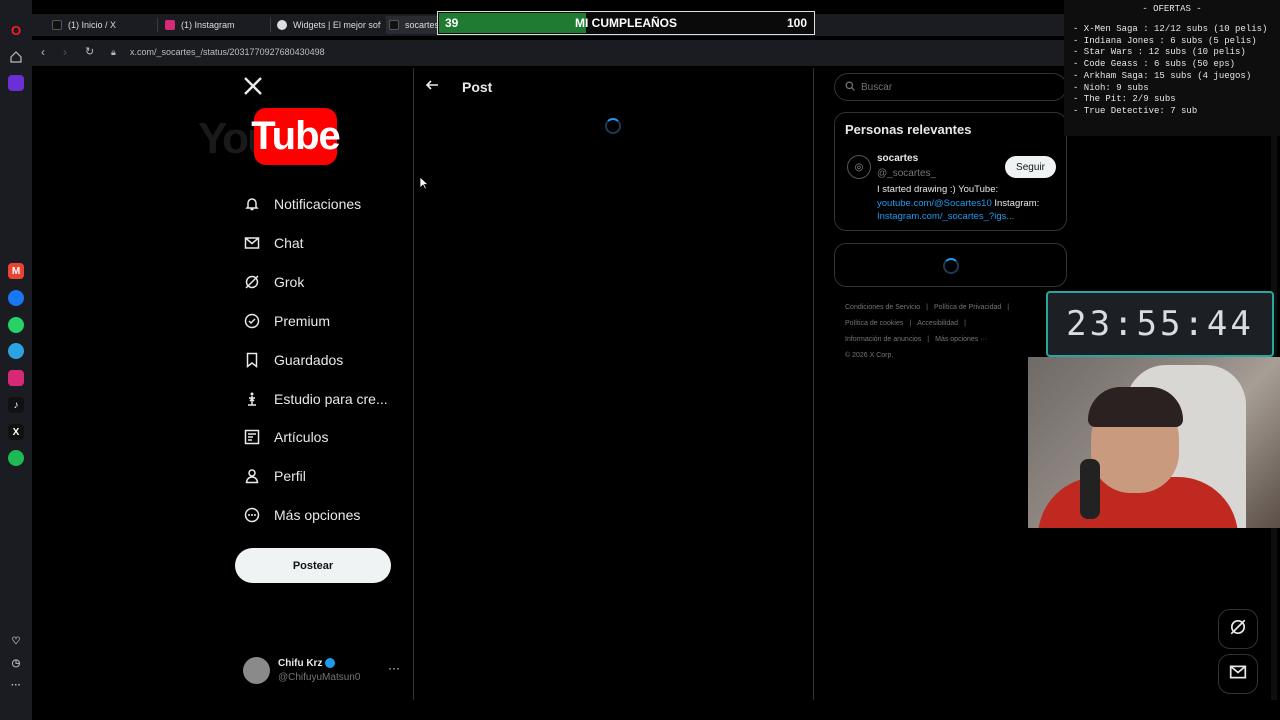 The height and width of the screenshot is (720, 1280). I want to click on nav-notificaciones: Notificaciones, so click(302, 204).